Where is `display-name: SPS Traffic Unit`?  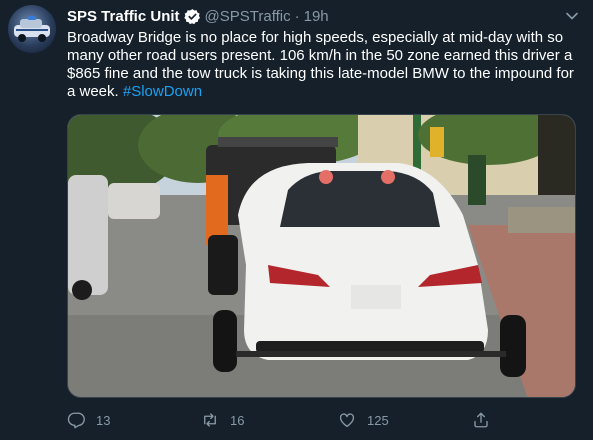 display-name: SPS Traffic Unit is located at coordinates (123, 16).